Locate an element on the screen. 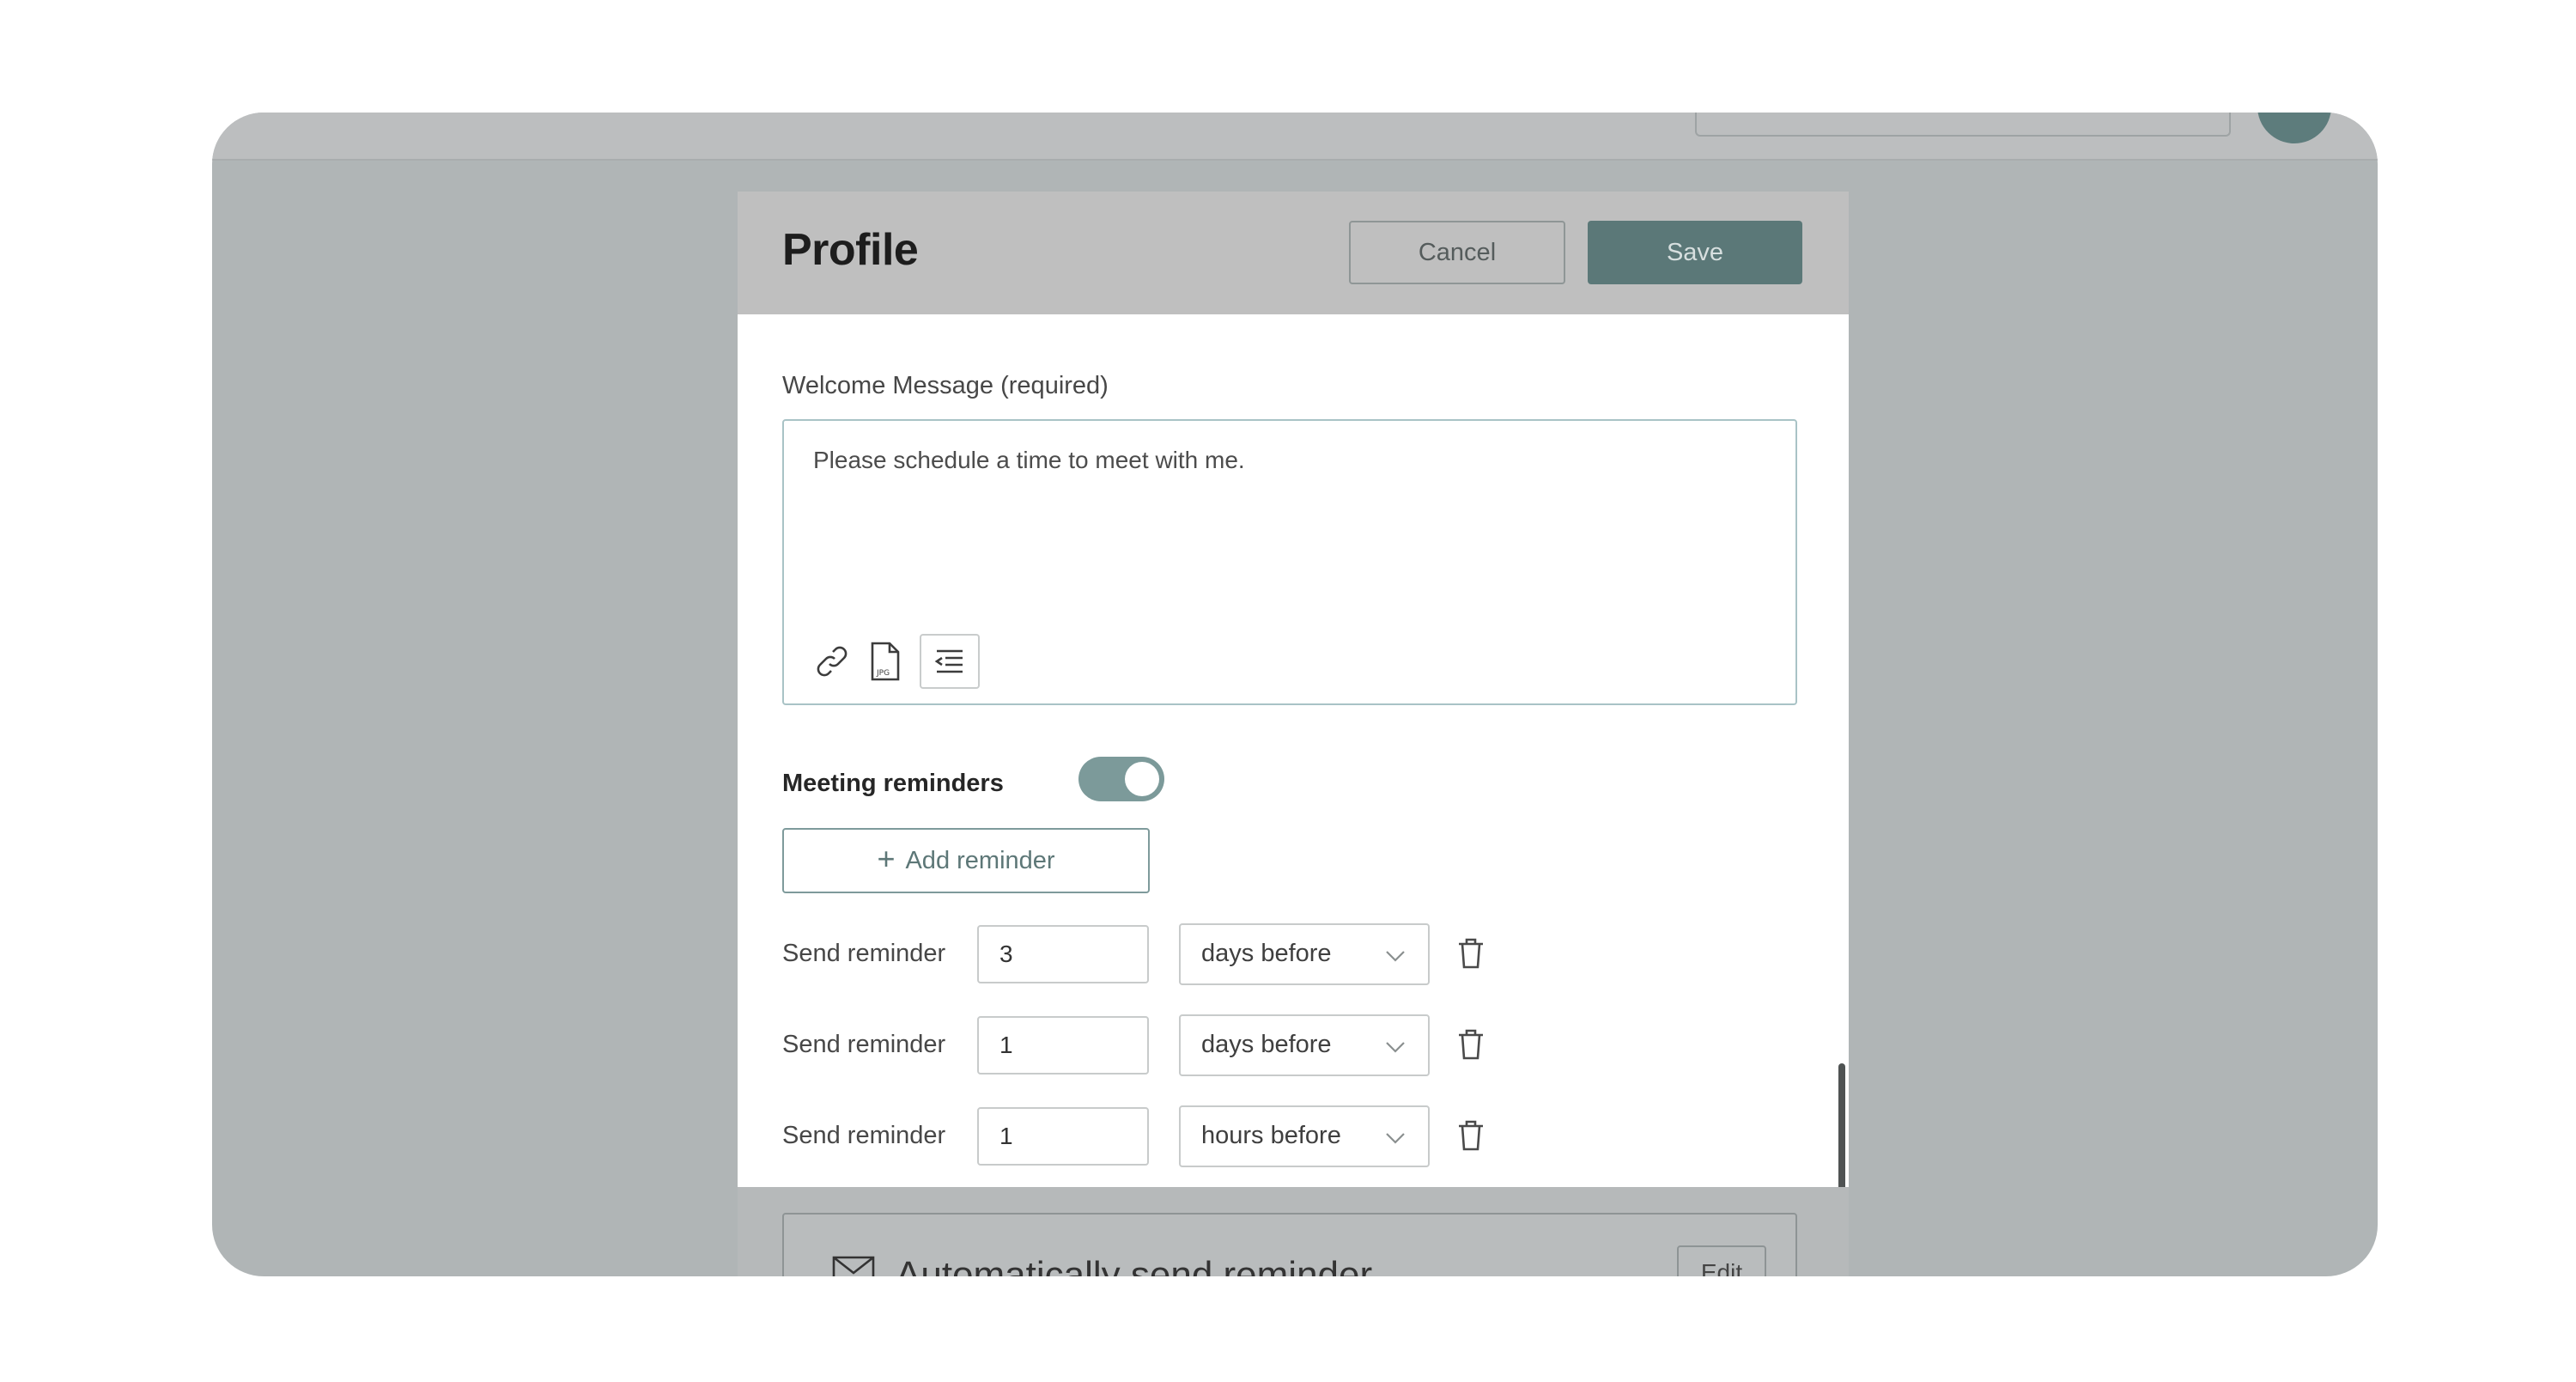 The height and width of the screenshot is (1382, 2576). add-reminder-label: Add reminder is located at coordinates (980, 860).